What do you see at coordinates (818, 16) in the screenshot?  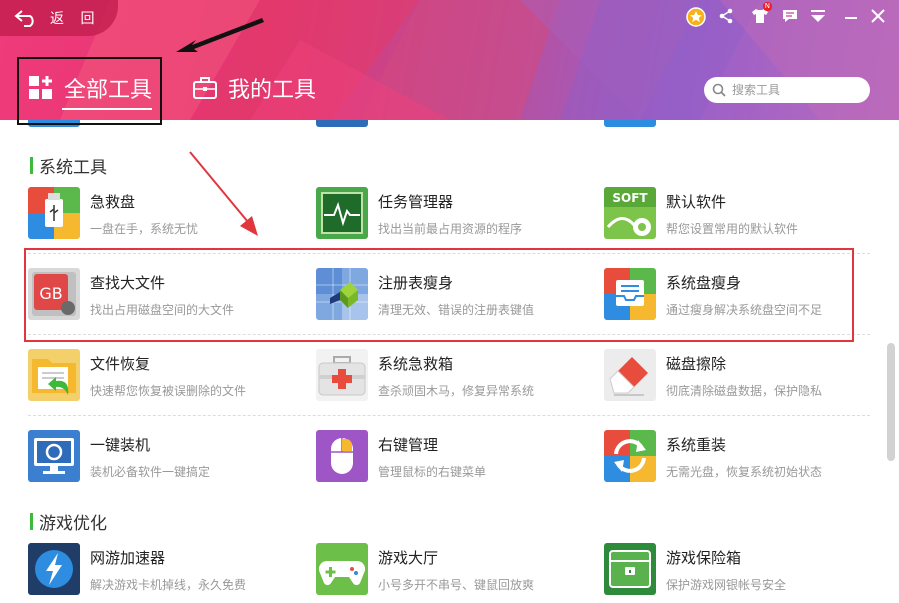 I see `menu-dropdown-icon` at bounding box center [818, 16].